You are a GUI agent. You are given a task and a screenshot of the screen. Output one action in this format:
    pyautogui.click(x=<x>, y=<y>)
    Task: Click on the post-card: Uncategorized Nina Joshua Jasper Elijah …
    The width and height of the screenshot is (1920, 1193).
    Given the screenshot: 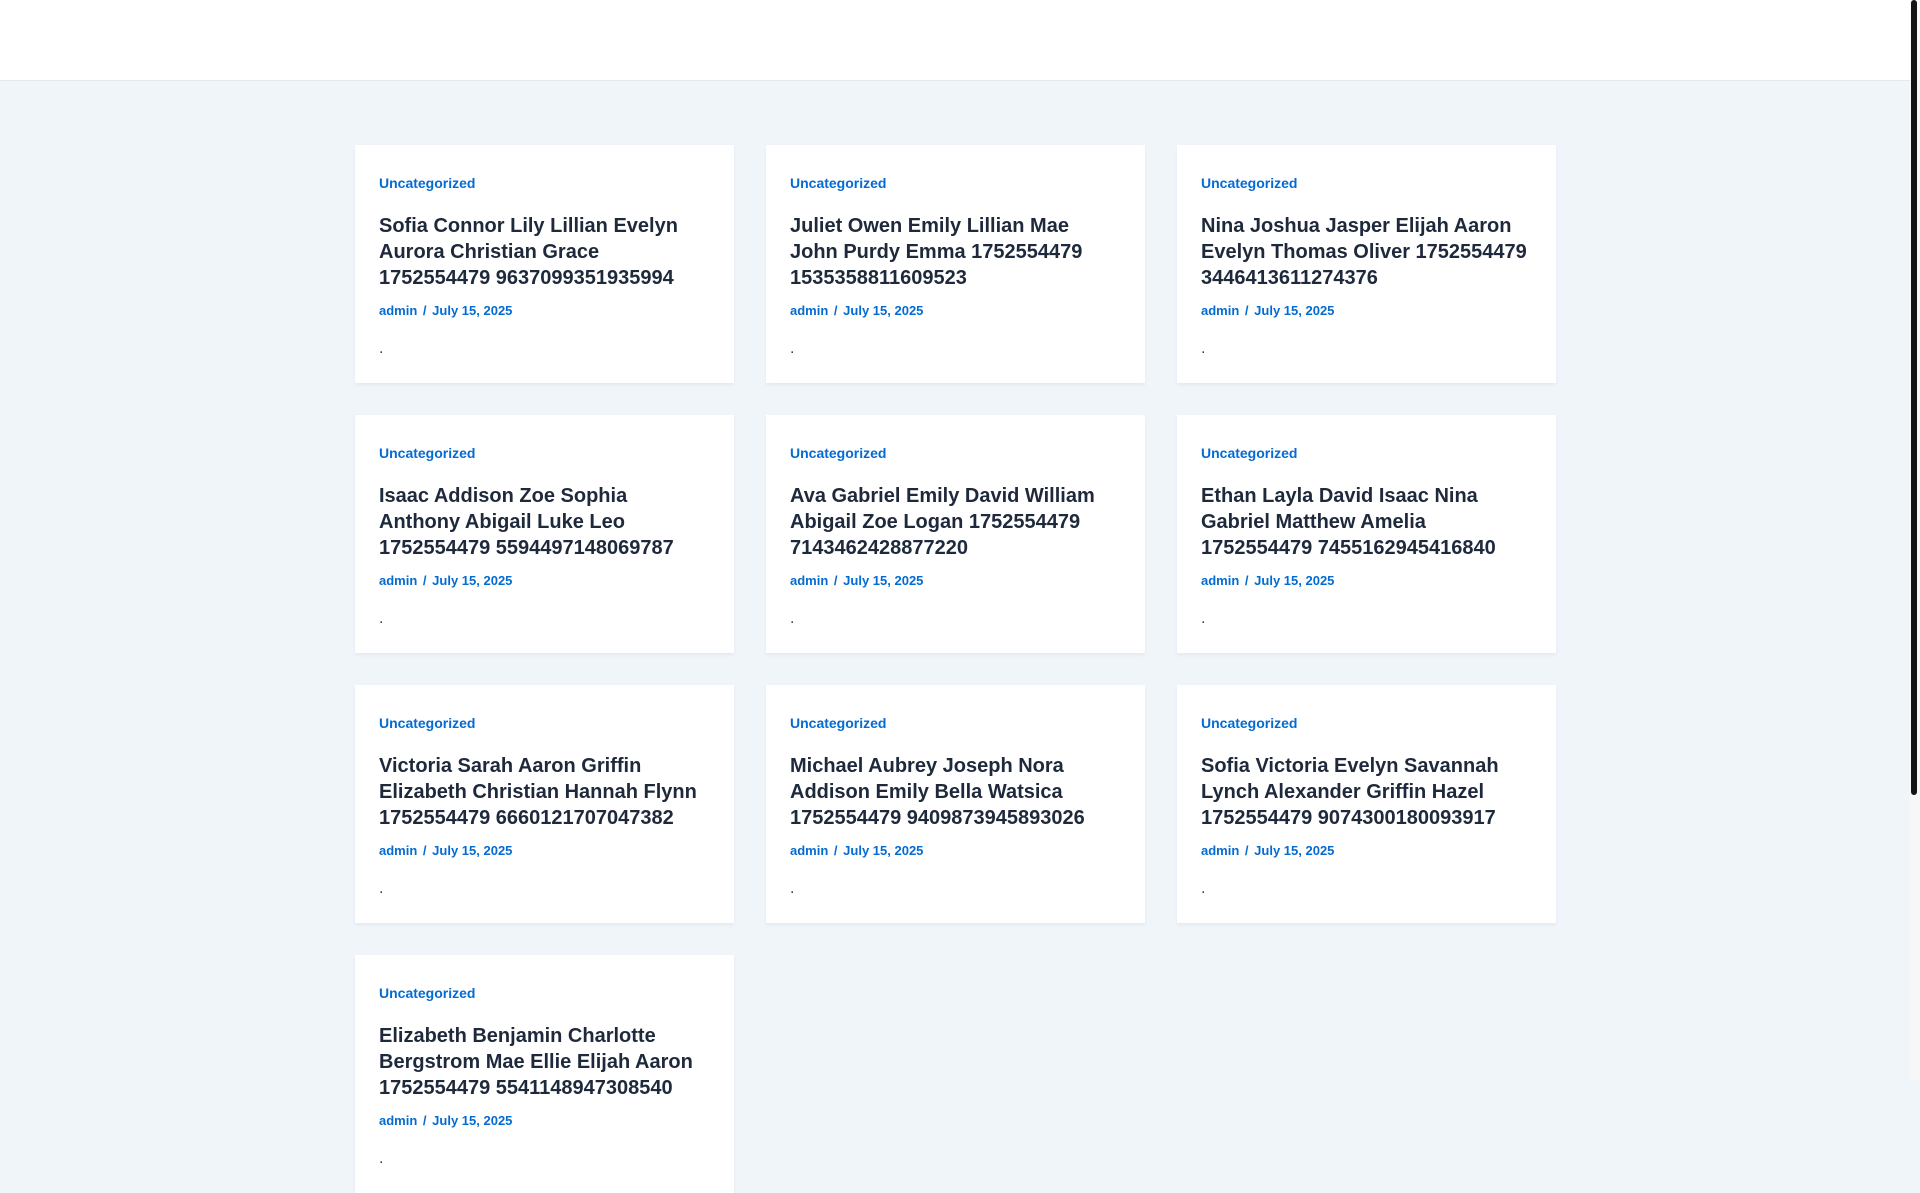 What is the action you would take?
    pyautogui.click(x=1366, y=264)
    